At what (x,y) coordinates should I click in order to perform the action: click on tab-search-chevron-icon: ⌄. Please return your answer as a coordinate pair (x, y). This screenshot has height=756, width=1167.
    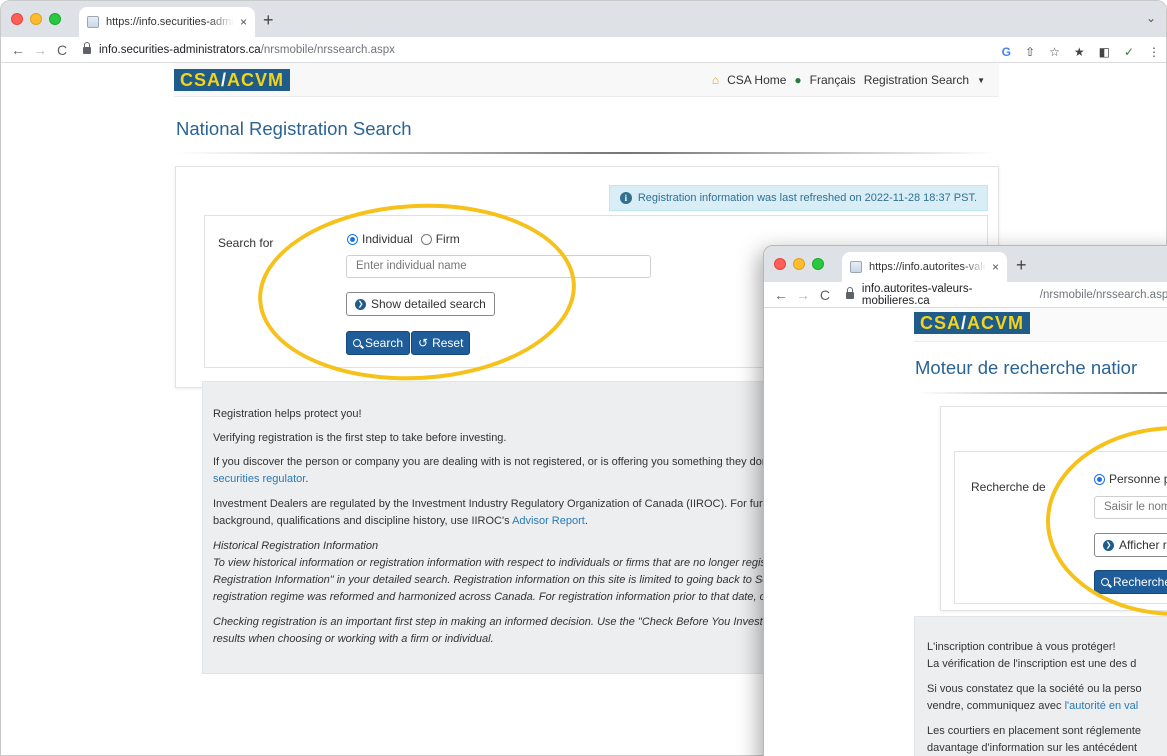
    Looking at the image, I should click on (1151, 18).